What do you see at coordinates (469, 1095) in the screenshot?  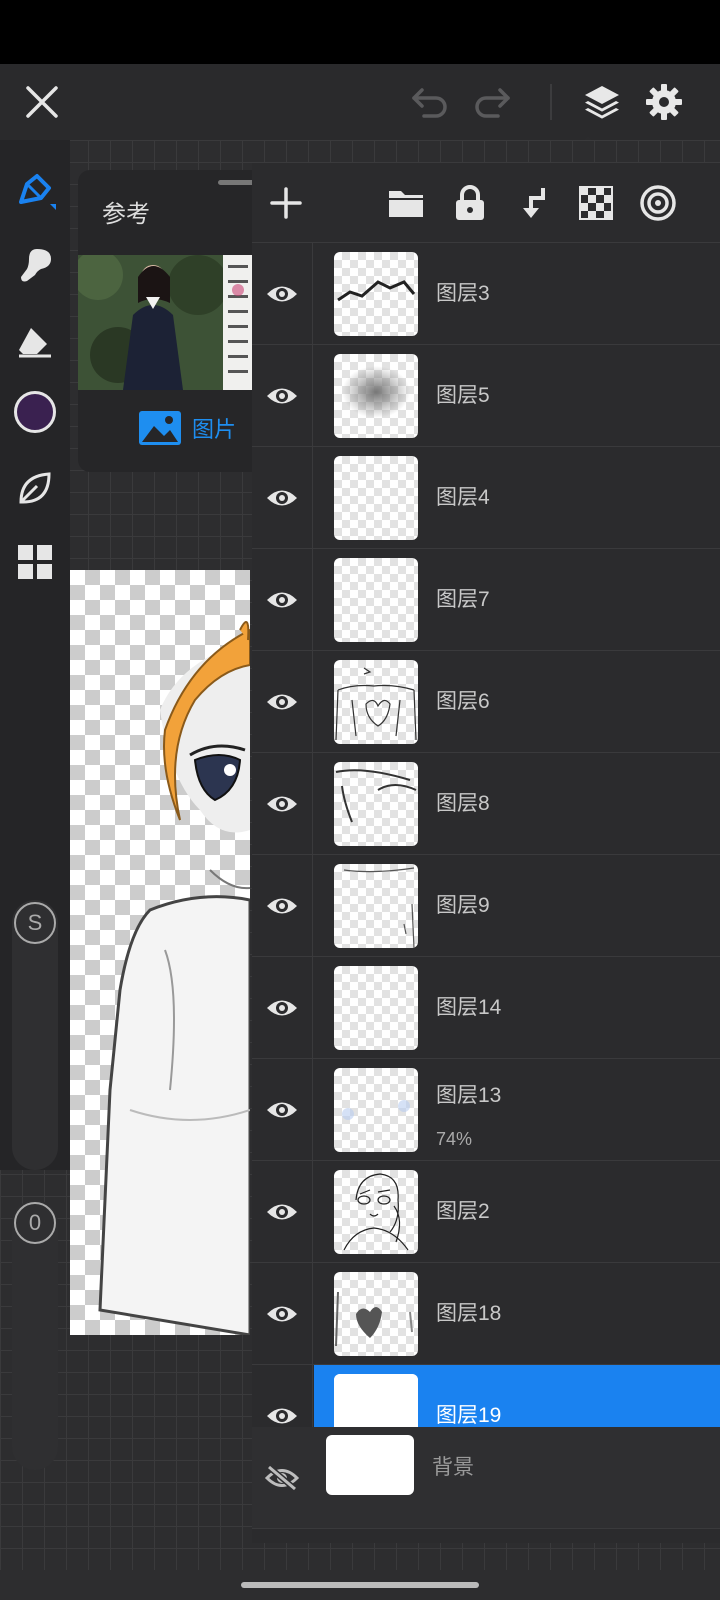 I see `layer-name: 图层13` at bounding box center [469, 1095].